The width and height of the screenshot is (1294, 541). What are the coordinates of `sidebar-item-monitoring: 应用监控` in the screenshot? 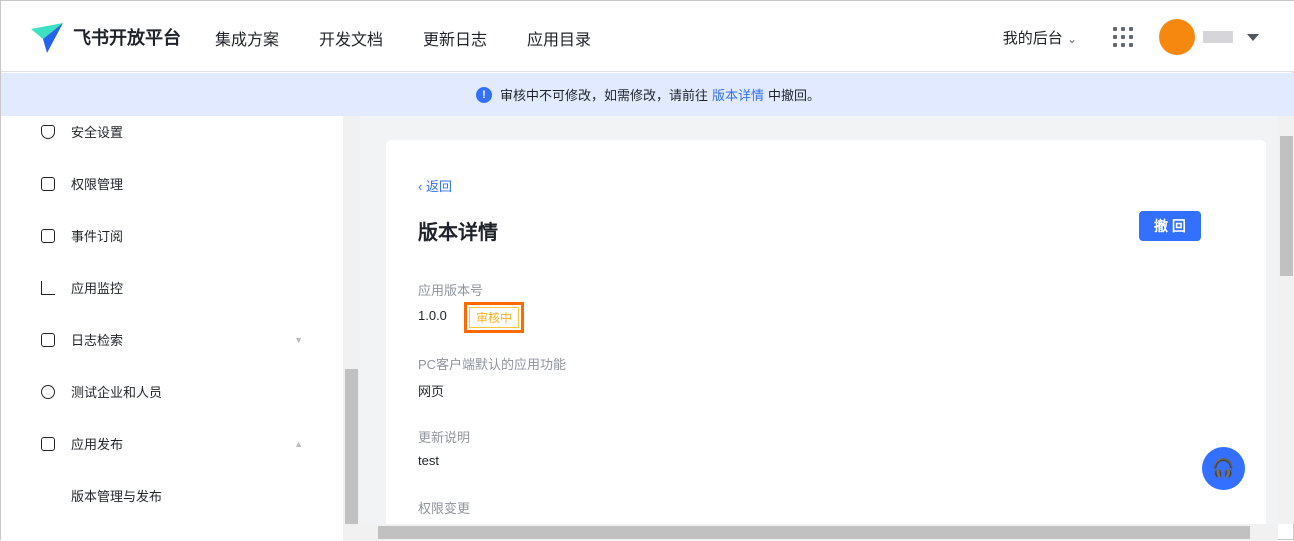 It's located at (82, 287).